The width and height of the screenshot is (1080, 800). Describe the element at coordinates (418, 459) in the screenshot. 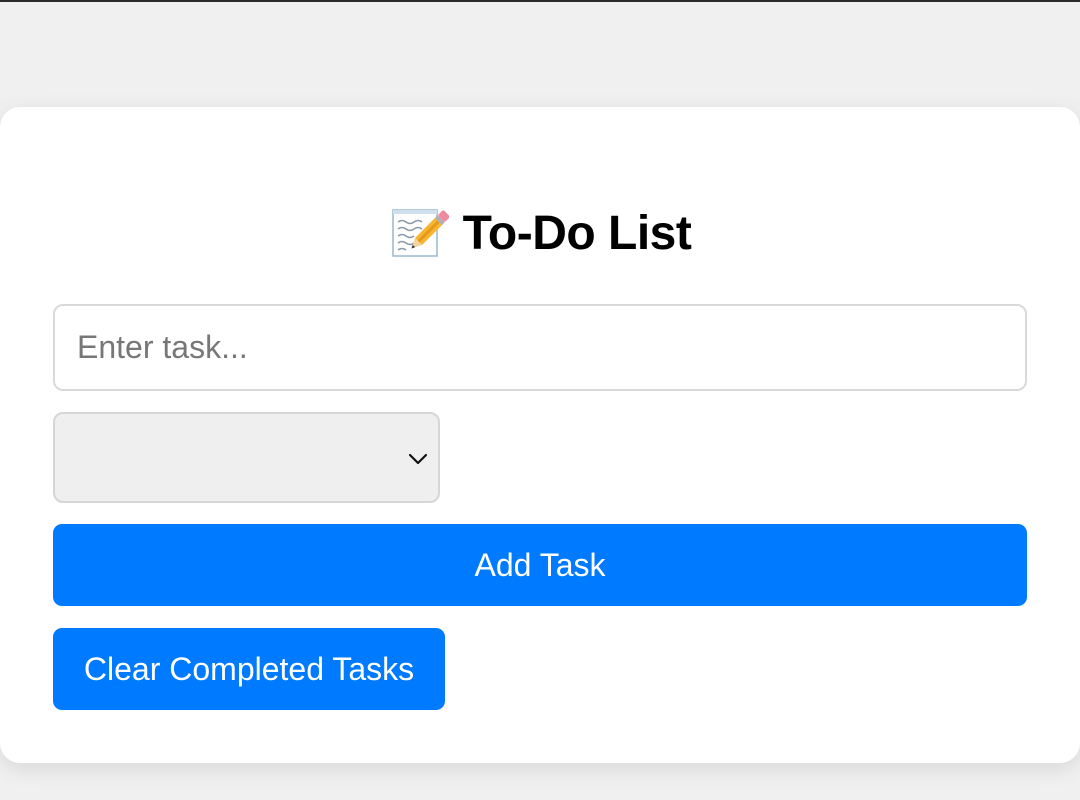

I see `chevron-down-icon` at that location.